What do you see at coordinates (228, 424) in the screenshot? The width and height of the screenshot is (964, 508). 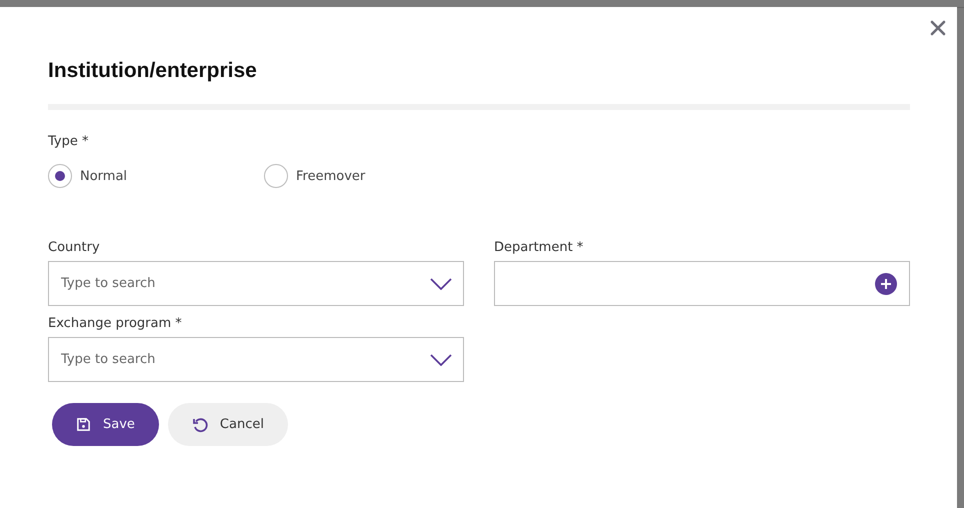 I see `cancel-button: Cancel` at bounding box center [228, 424].